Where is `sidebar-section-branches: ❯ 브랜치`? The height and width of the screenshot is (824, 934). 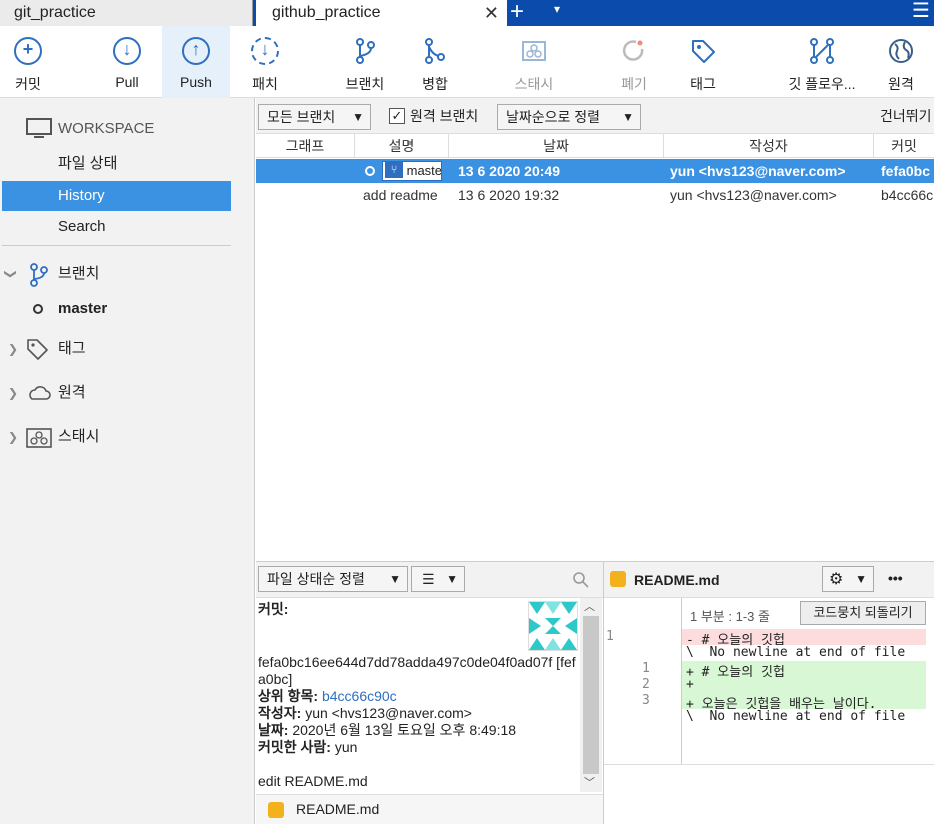 sidebar-section-branches: ❯ 브랜치 is located at coordinates (127, 274).